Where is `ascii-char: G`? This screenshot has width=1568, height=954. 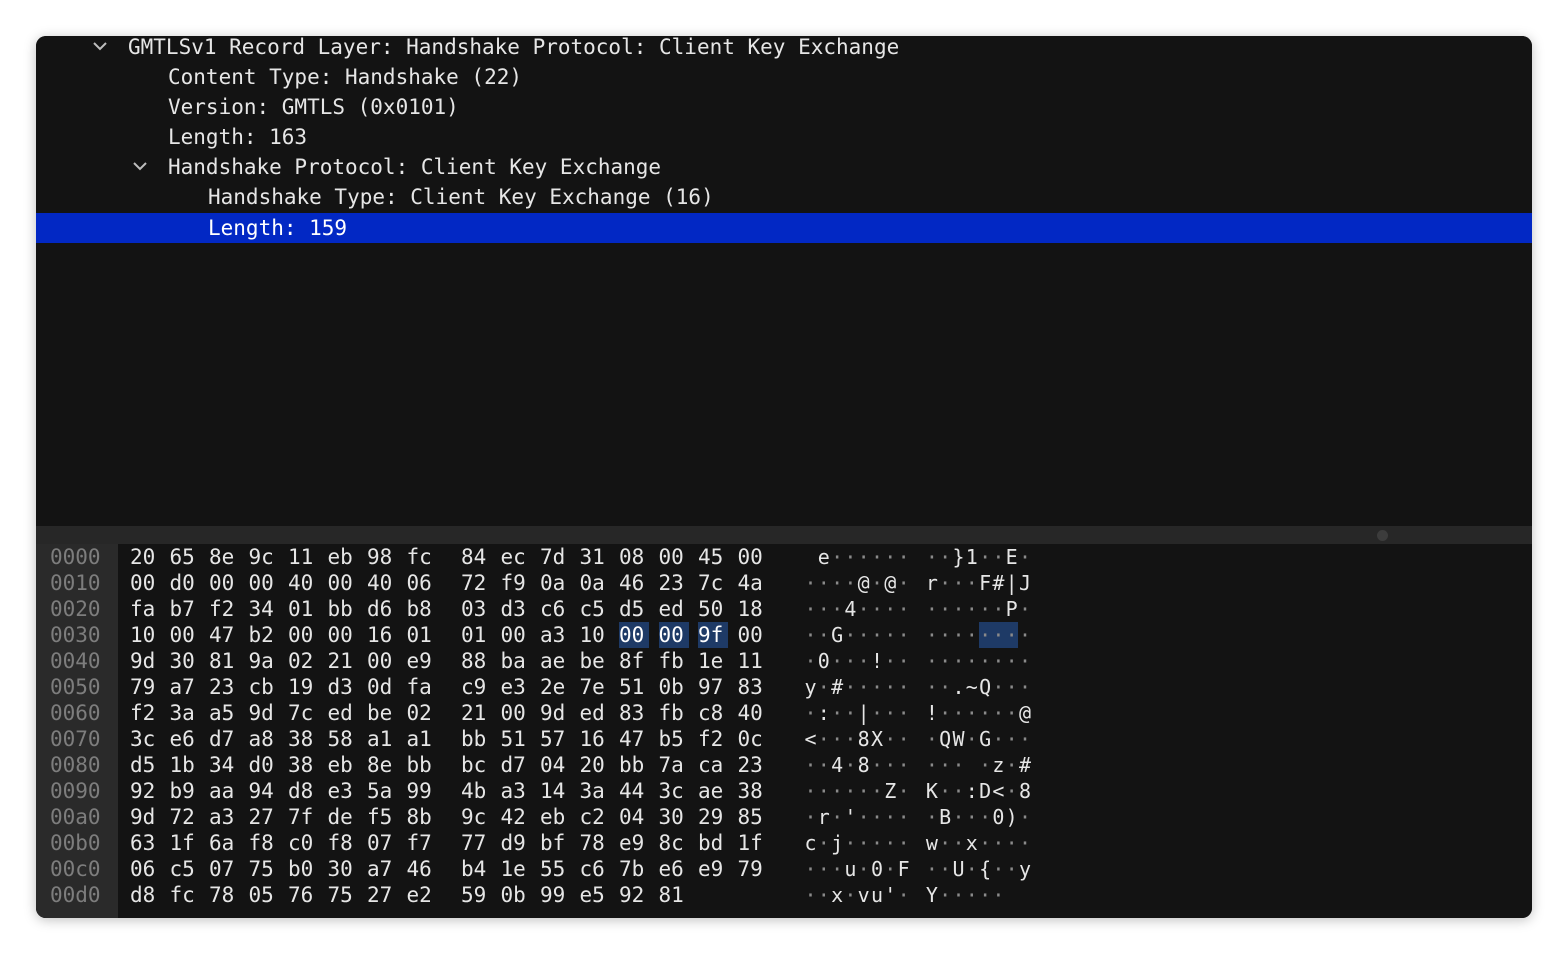 ascii-char: G is located at coordinates (985, 739).